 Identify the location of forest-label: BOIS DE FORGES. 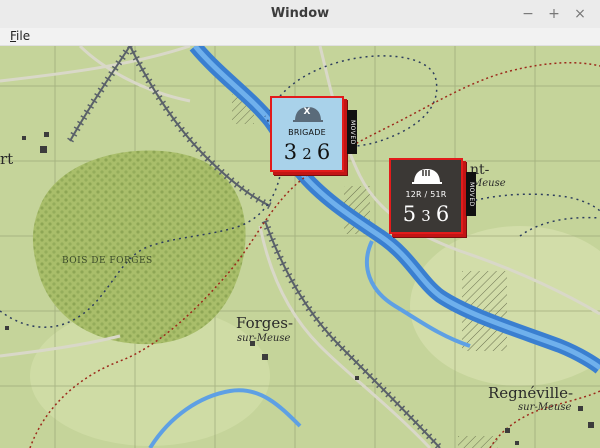
(107, 261).